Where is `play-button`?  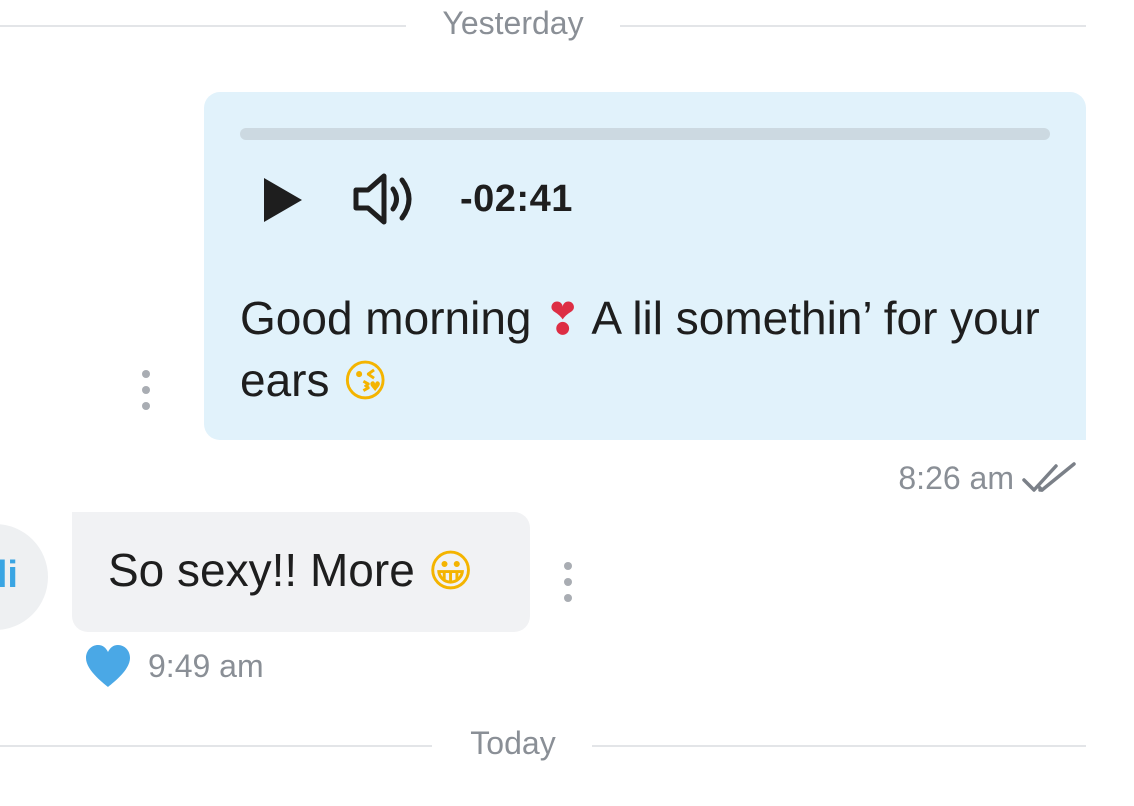 play-button is located at coordinates (282, 200).